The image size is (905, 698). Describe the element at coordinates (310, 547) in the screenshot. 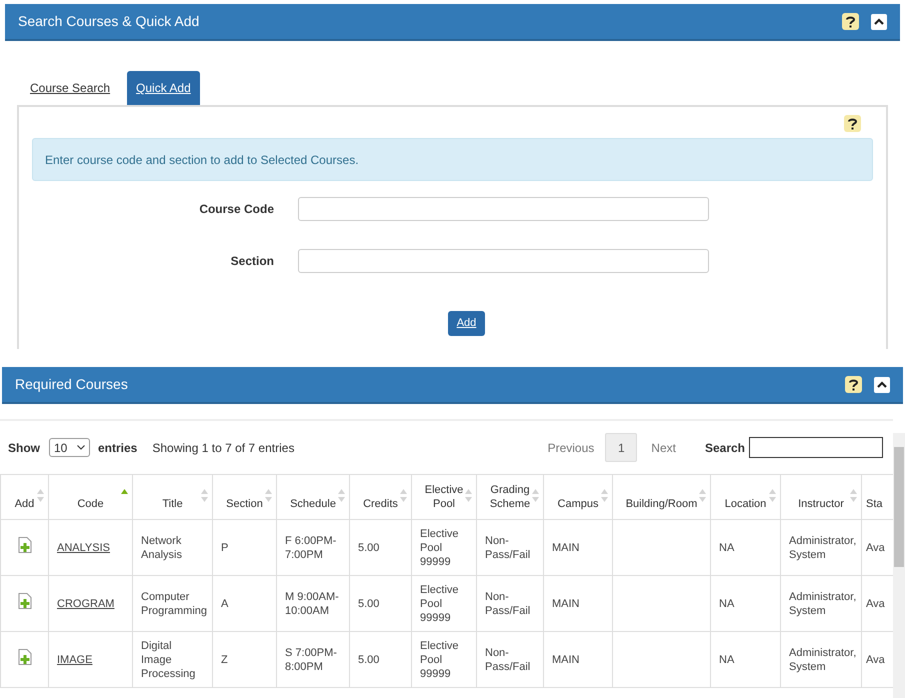

I see `table-cell: F 6:00PM-7:00PM` at that location.